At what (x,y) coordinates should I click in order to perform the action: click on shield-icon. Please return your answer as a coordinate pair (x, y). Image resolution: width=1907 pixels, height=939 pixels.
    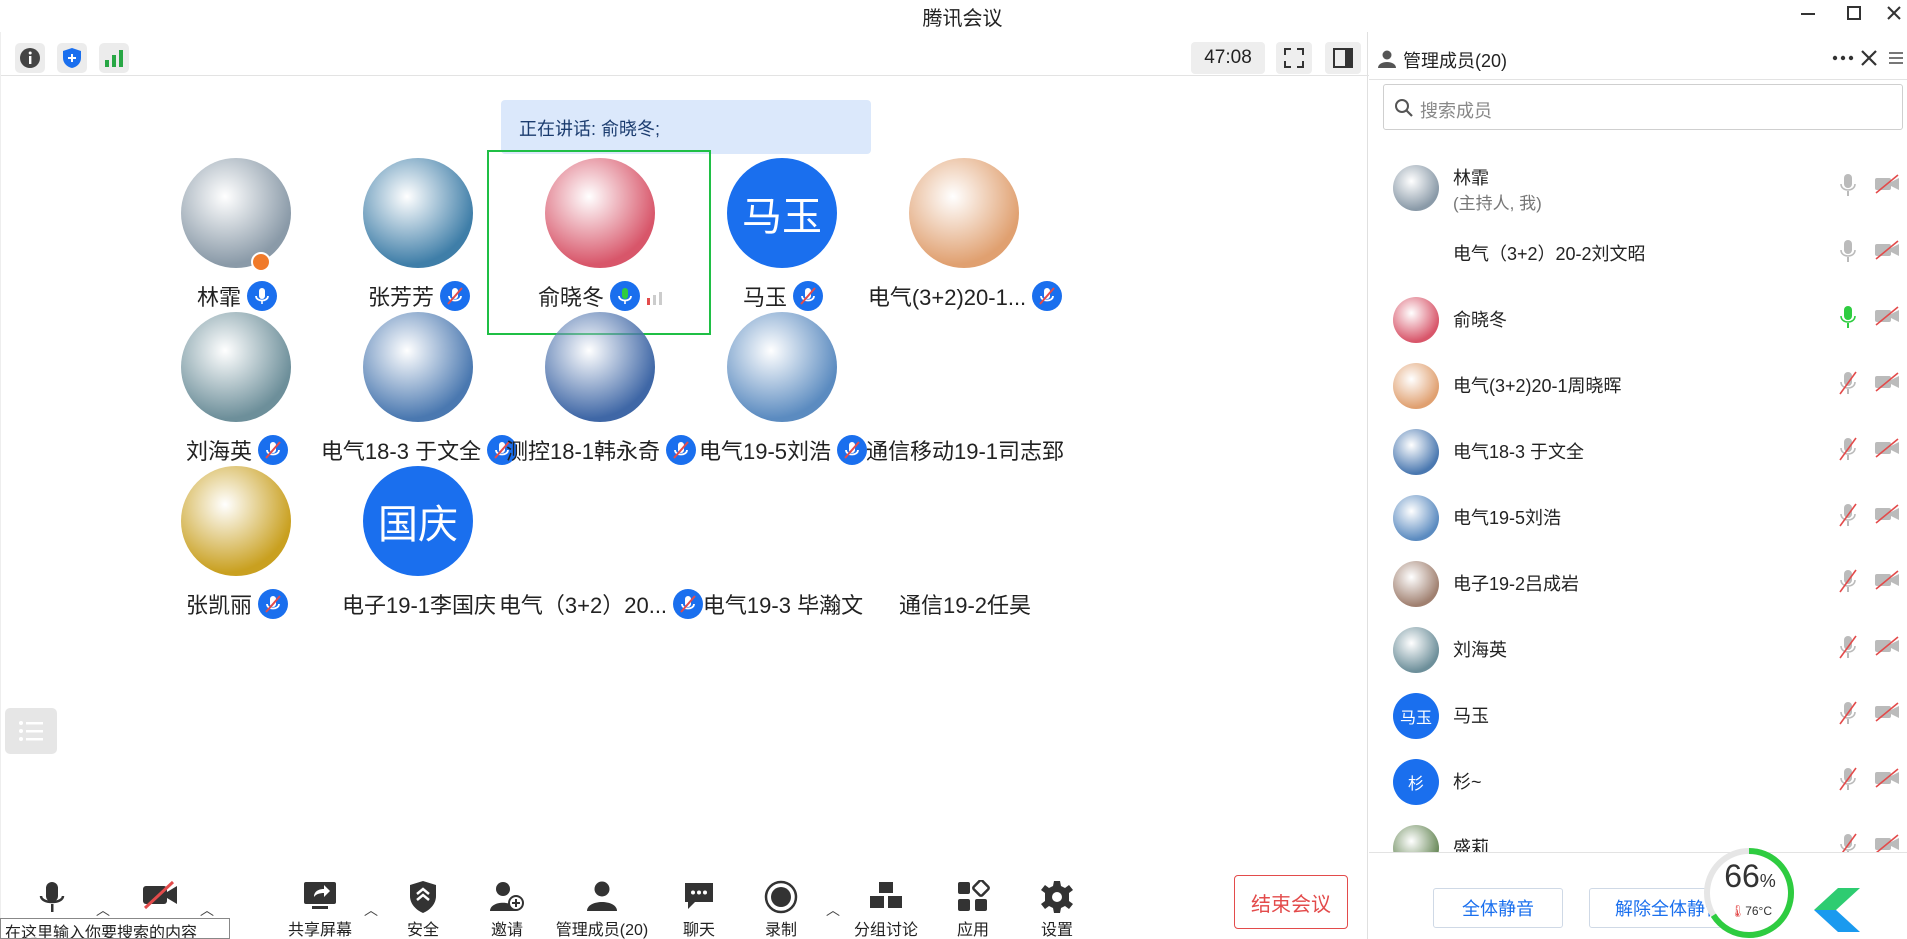
    Looking at the image, I should click on (72, 58).